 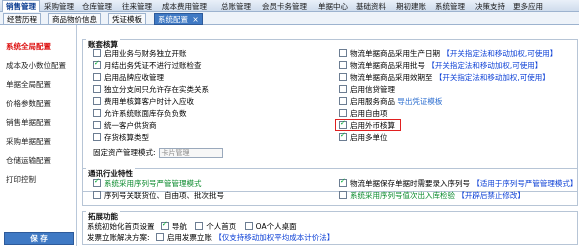 What do you see at coordinates (151, 89) in the screenshot?
I see `option-branch-relation: 独立分支间只允许存在实类关系` at bounding box center [151, 89].